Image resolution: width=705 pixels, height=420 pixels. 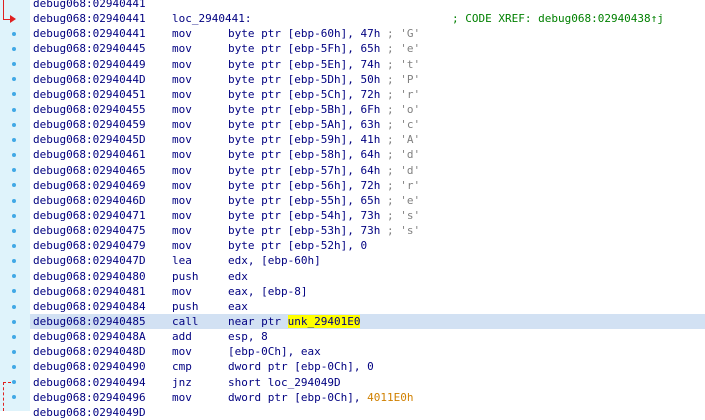 What do you see at coordinates (324, 64) in the screenshot?
I see `operands: byte ptr [ebp-5Eh], 74h ; 't'` at bounding box center [324, 64].